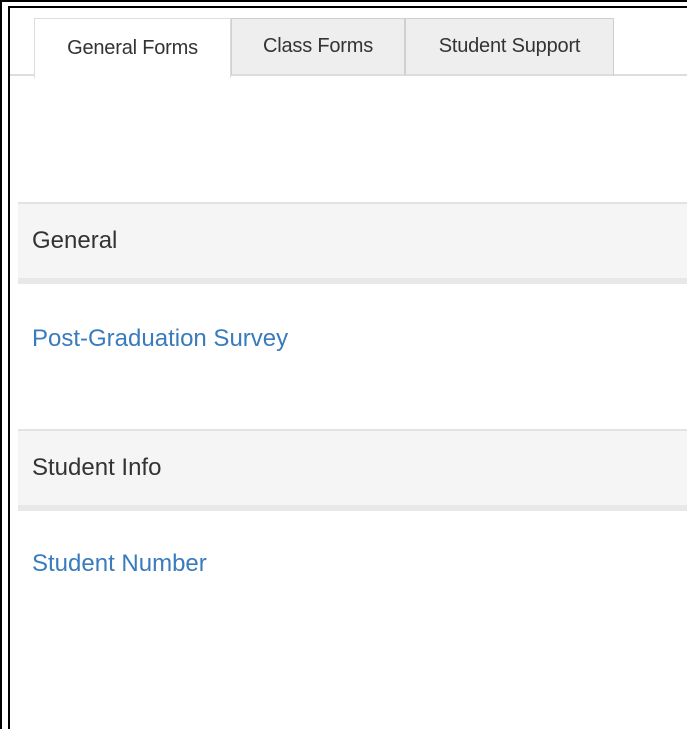  What do you see at coordinates (352, 243) in the screenshot?
I see `section-heading-general: General` at bounding box center [352, 243].